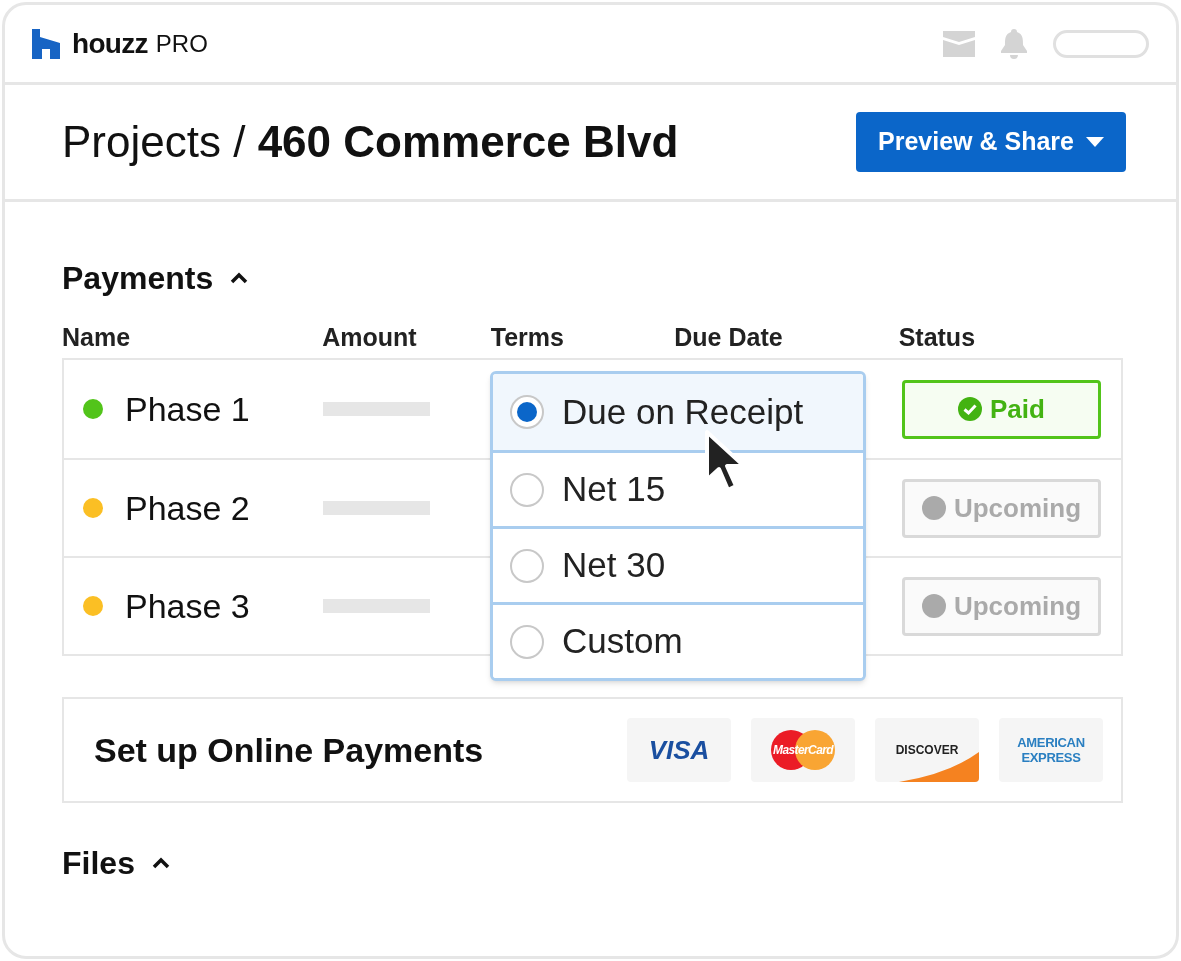 The image size is (1181, 961). Describe the element at coordinates (1014, 43) in the screenshot. I see `bell-icon` at that location.